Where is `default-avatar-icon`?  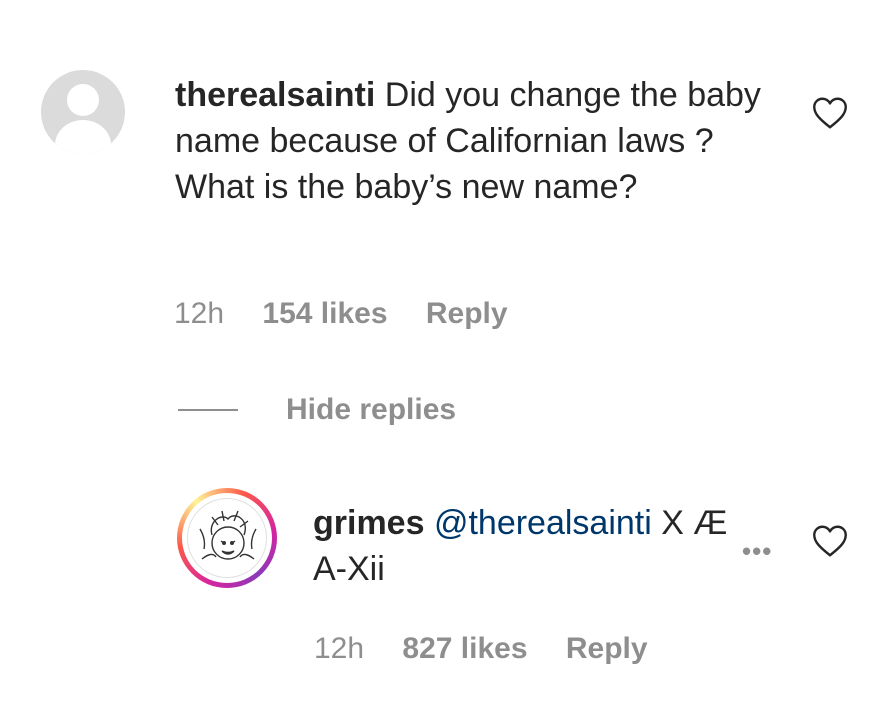
default-avatar-icon is located at coordinates (83, 112).